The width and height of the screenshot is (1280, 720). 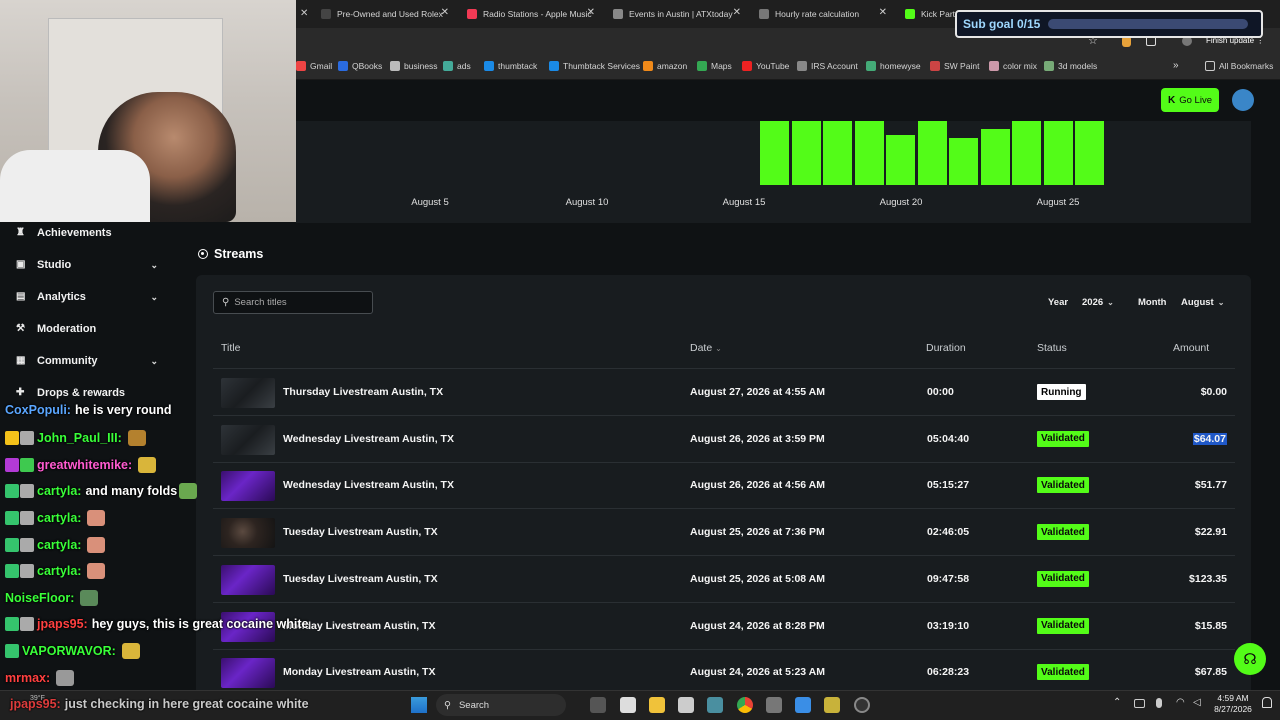 I want to click on task-view-icon, so click(x=598, y=705).